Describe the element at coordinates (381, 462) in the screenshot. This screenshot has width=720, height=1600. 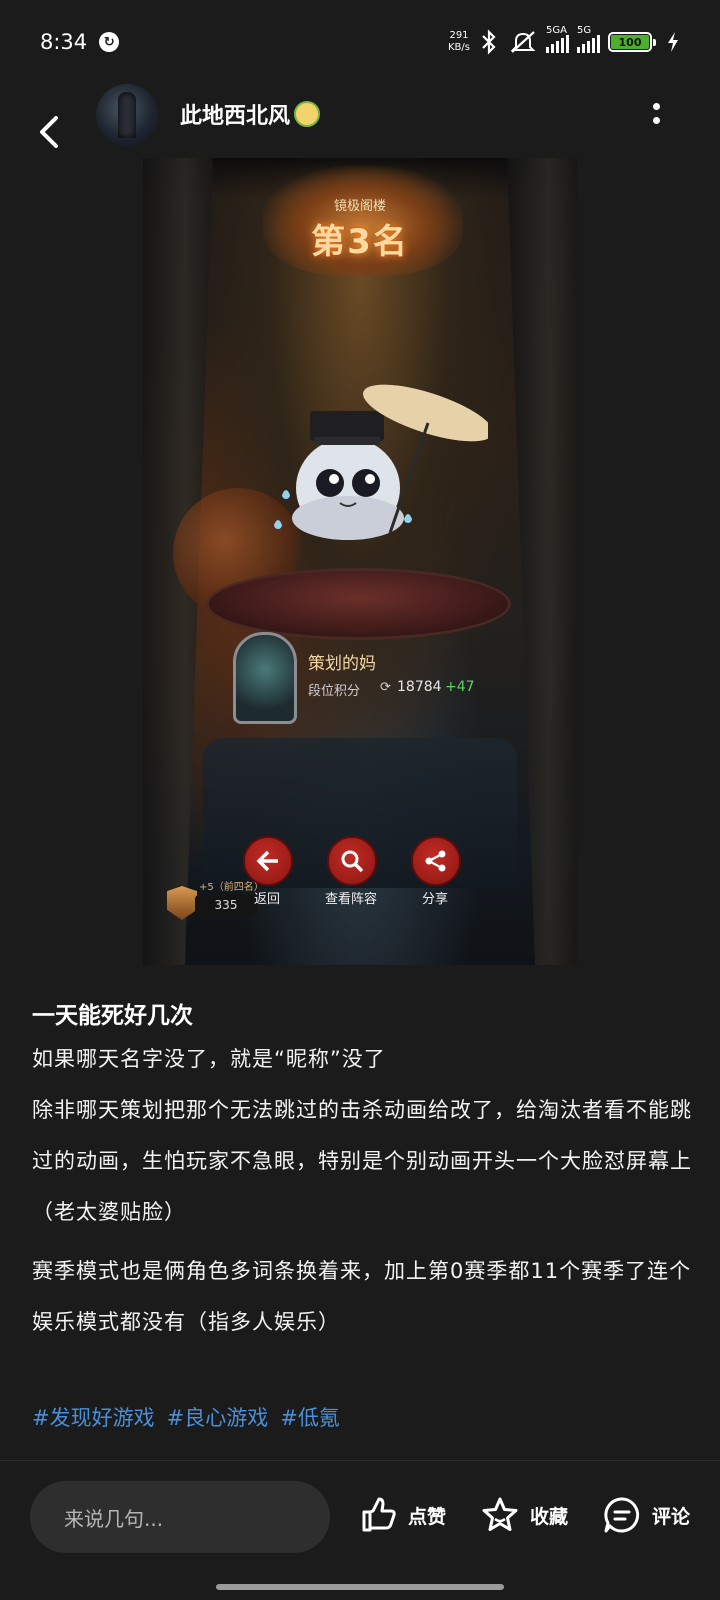
I see `ghost-character-illustration` at that location.